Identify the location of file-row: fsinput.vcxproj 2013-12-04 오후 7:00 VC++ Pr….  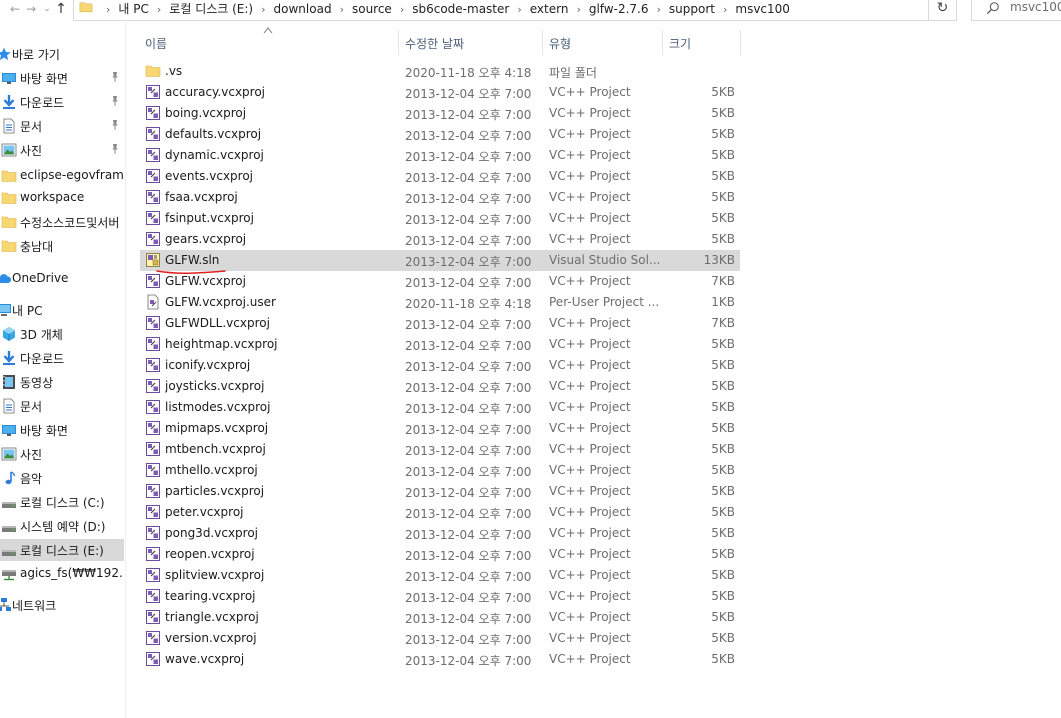
(440, 218).